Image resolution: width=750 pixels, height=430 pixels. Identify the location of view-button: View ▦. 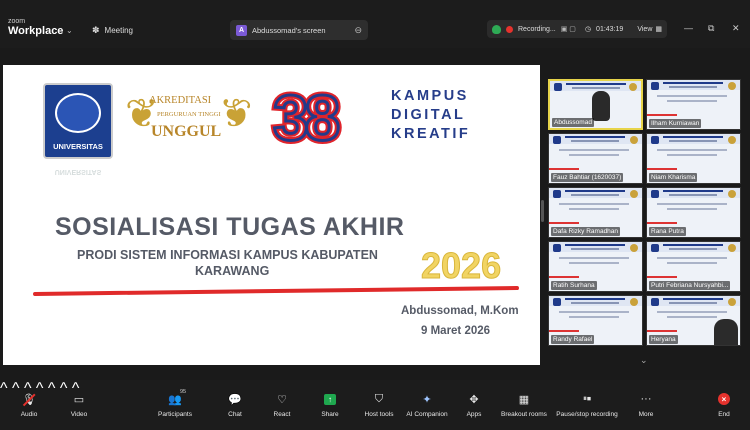
(649, 29).